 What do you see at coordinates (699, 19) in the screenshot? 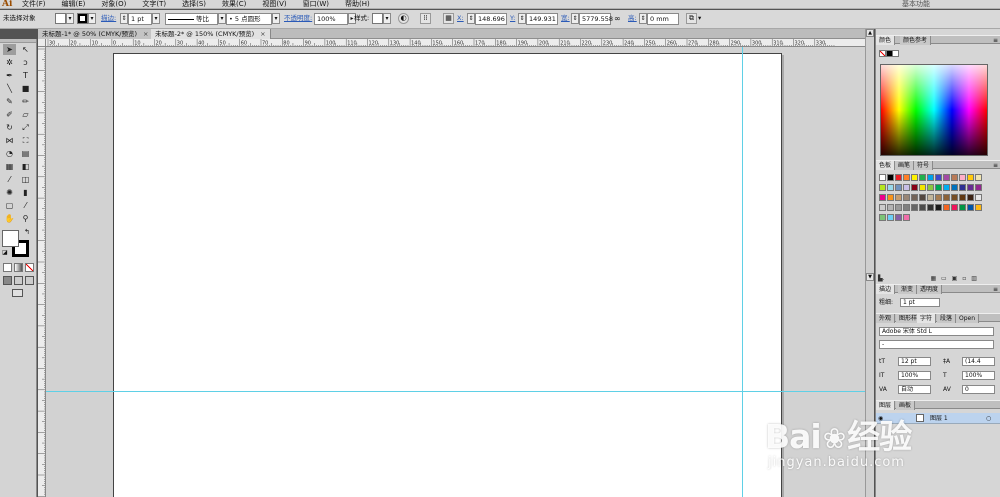
I see `more-options-icon: ▾` at bounding box center [699, 19].